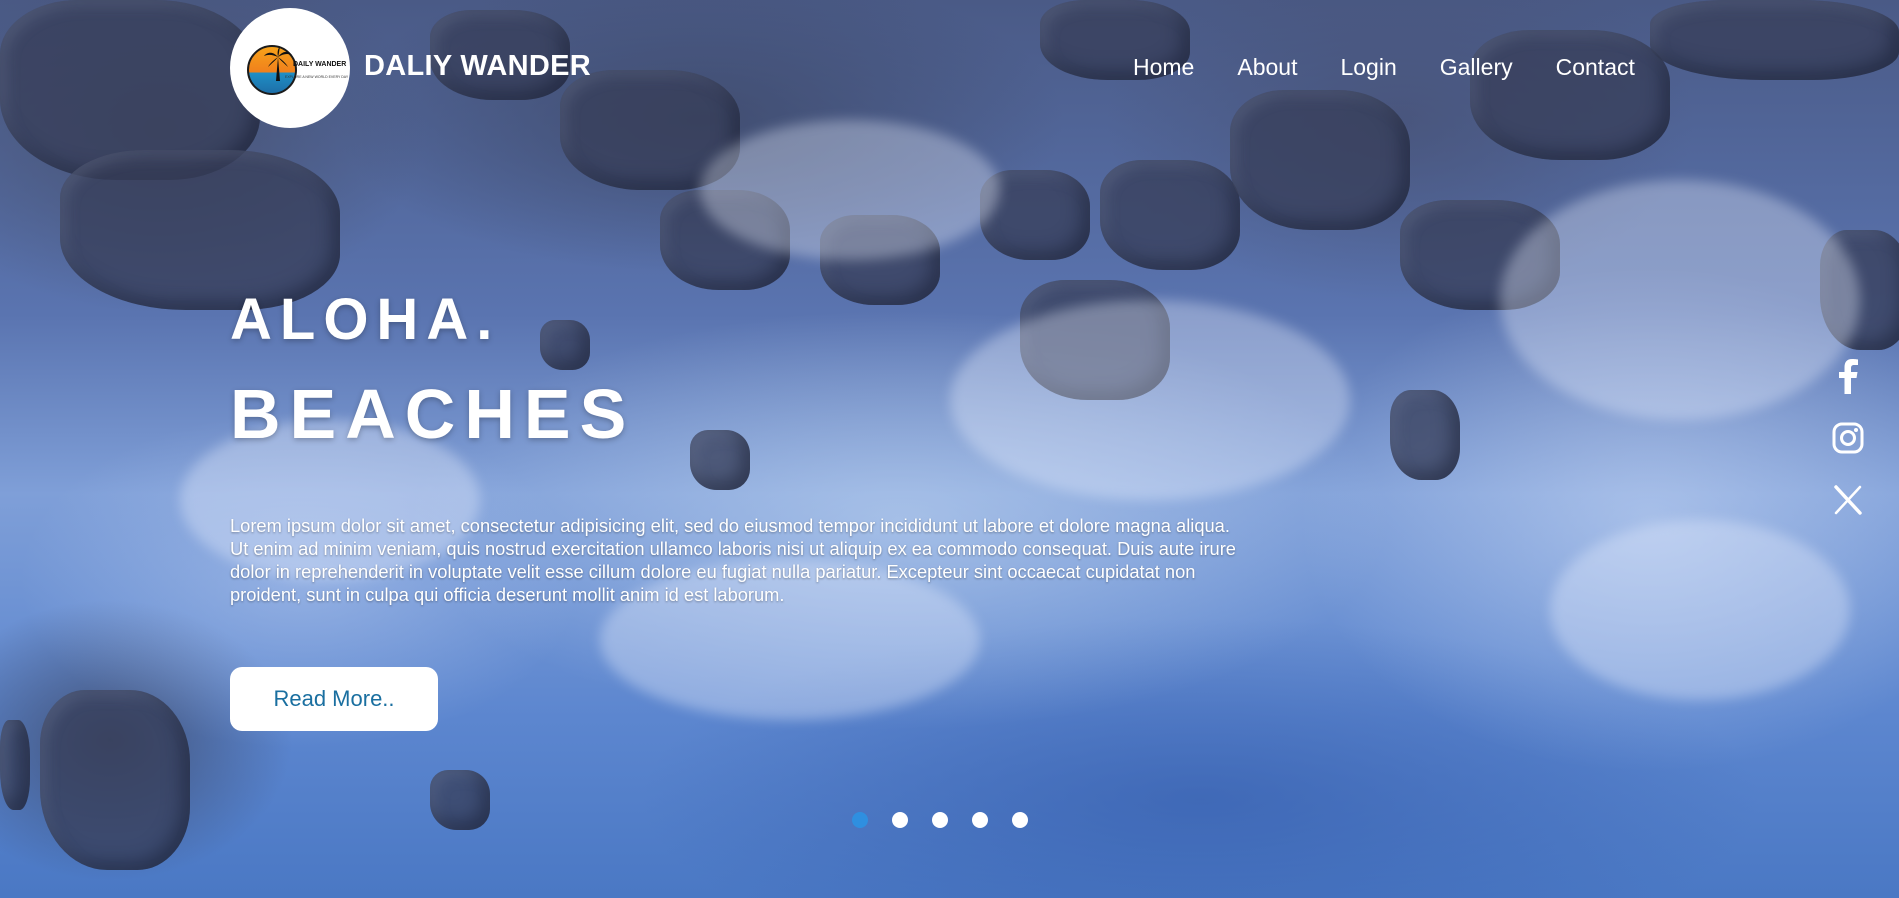 This screenshot has width=1899, height=898. I want to click on nav-gallery: Gallery, so click(1476, 67).